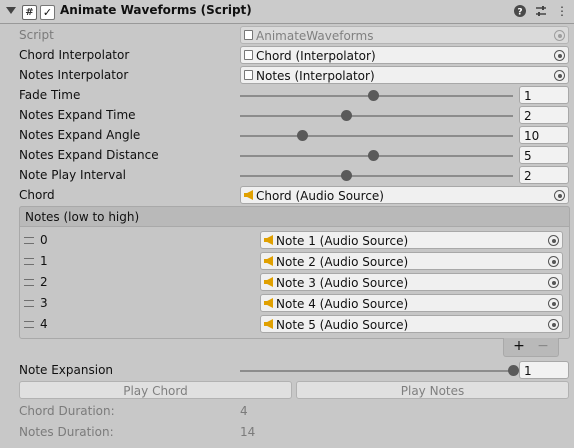 Image resolution: width=574 pixels, height=448 pixels. I want to click on note-expansion-input: 1, so click(544, 370).